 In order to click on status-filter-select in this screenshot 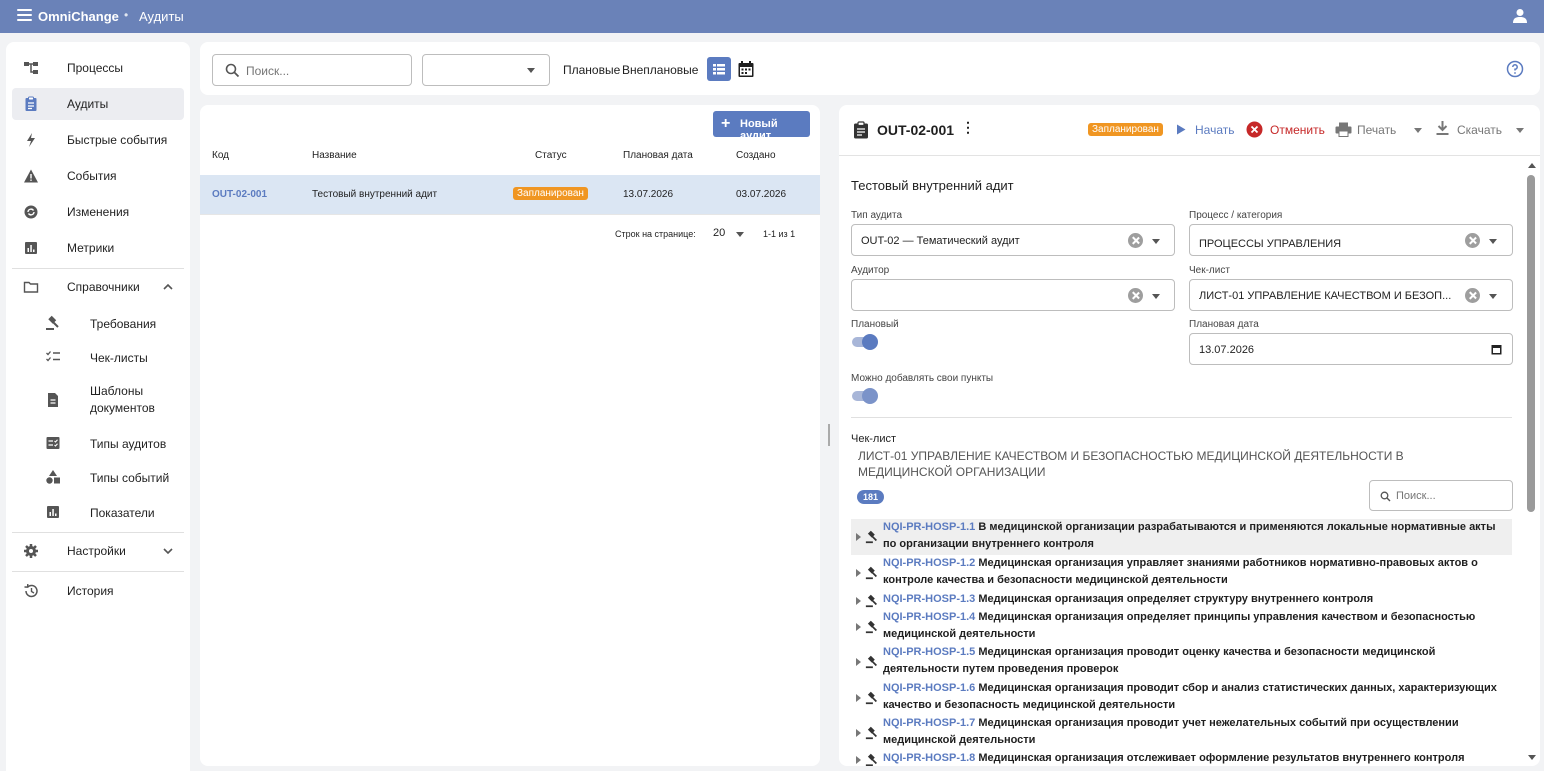, I will do `click(486, 70)`.